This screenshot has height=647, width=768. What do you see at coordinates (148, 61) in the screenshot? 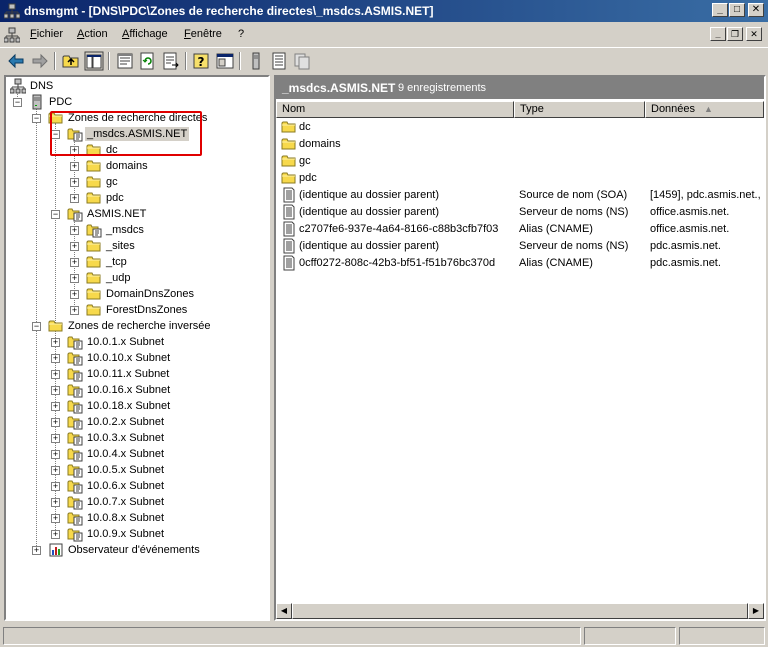
I see `refresh-icon` at bounding box center [148, 61].